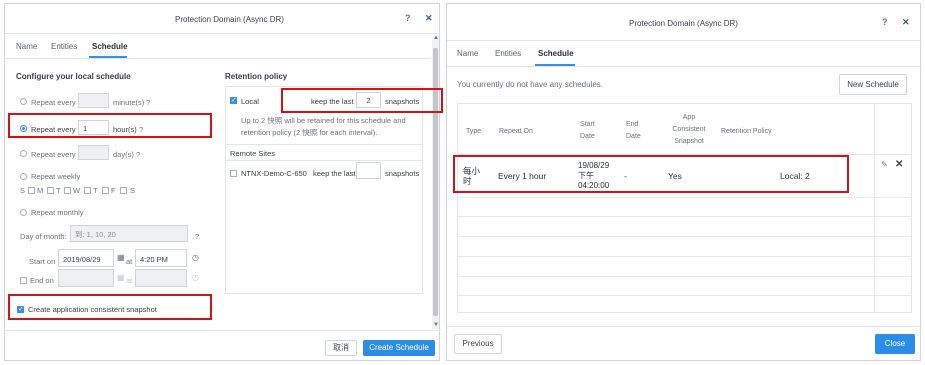 The image size is (925, 365). I want to click on weekday-thu-checkbox, so click(87, 190).